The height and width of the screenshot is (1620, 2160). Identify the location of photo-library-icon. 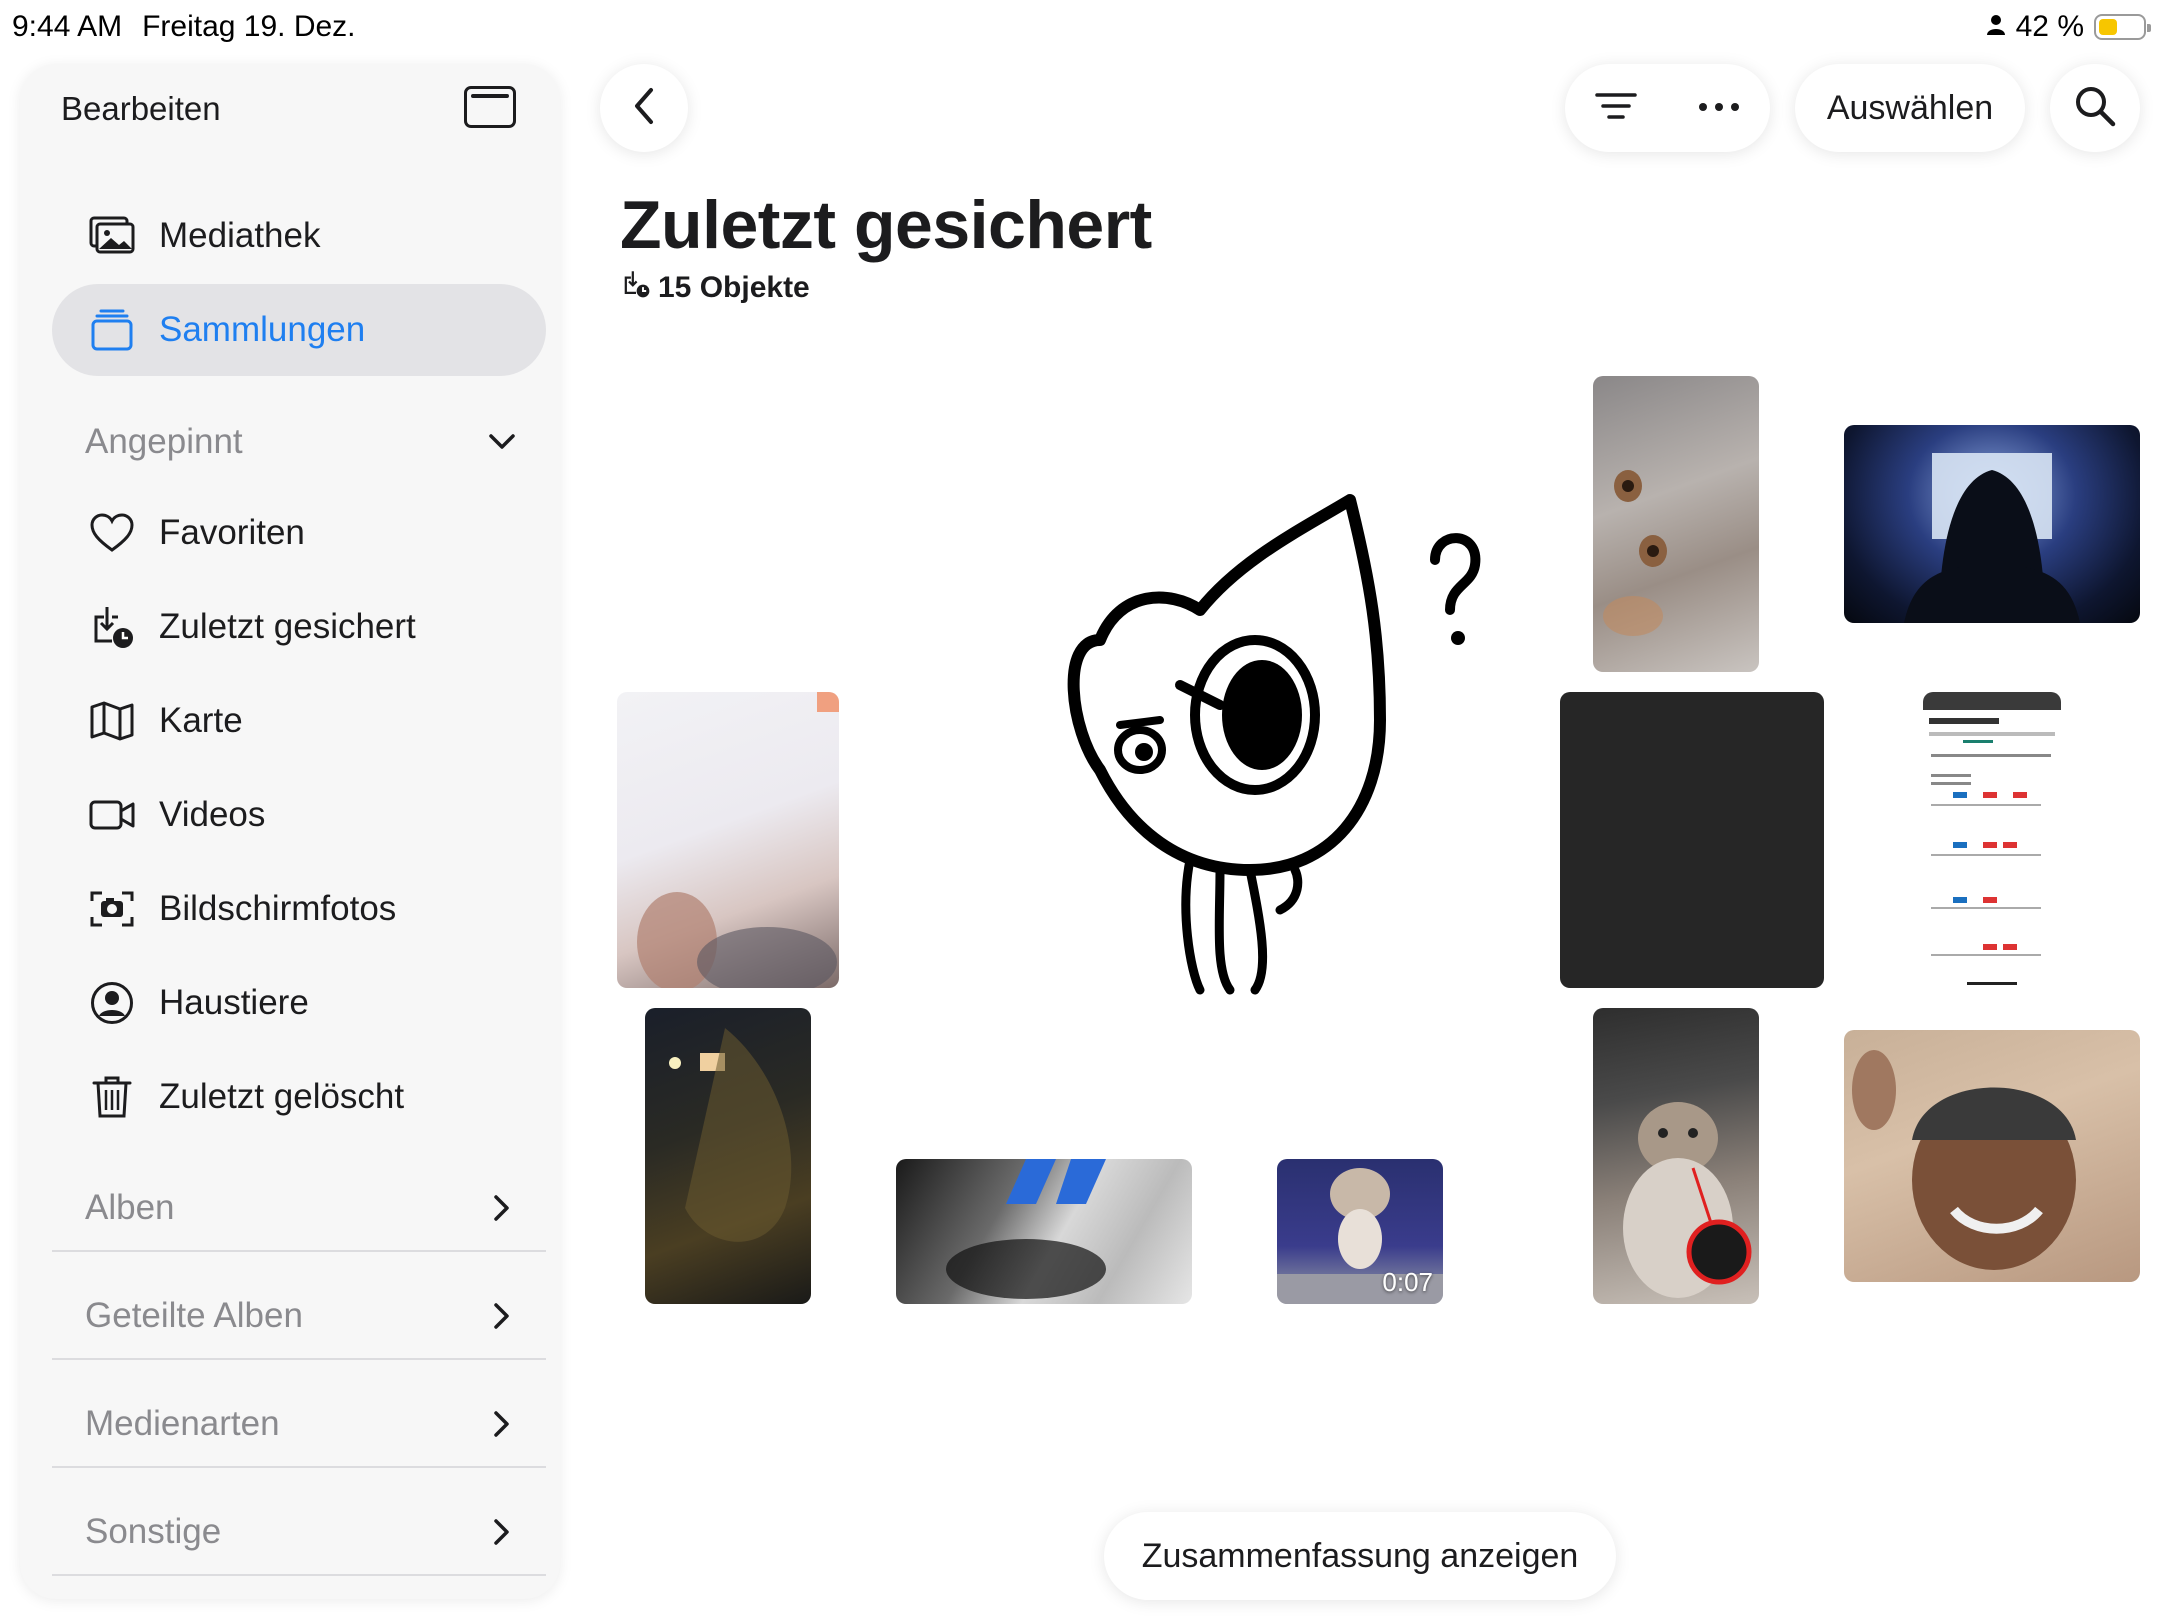
(112, 236).